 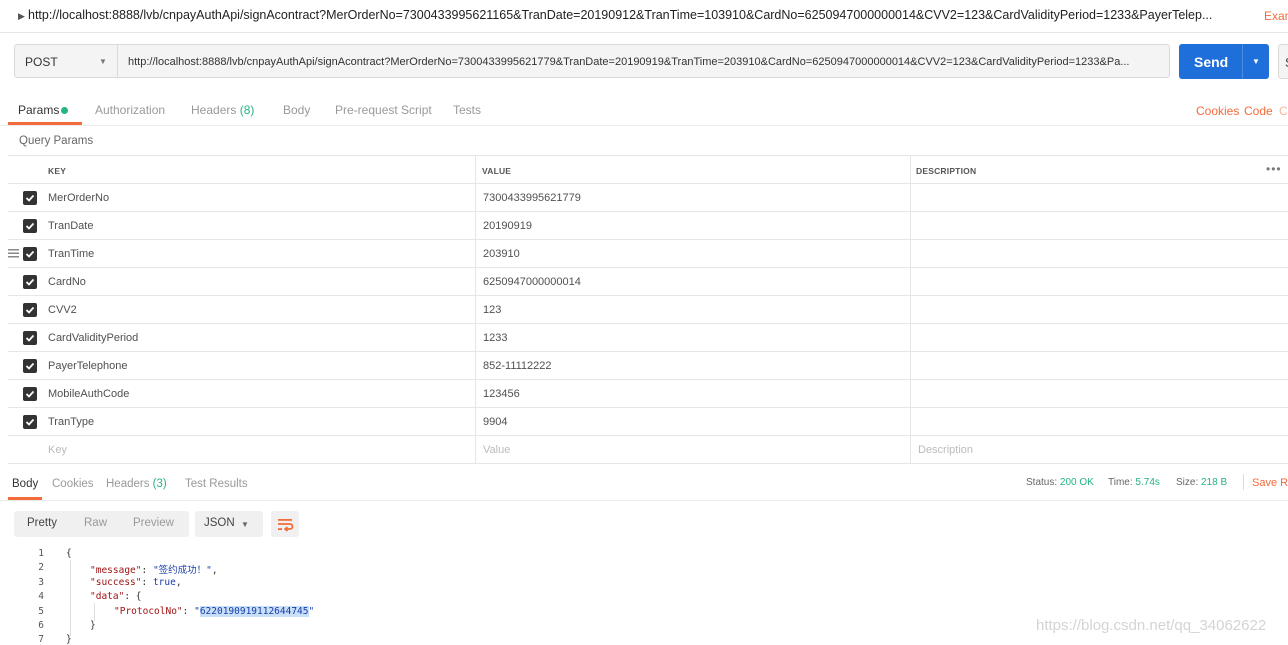 I want to click on param-value: 123456, so click(x=501, y=394).